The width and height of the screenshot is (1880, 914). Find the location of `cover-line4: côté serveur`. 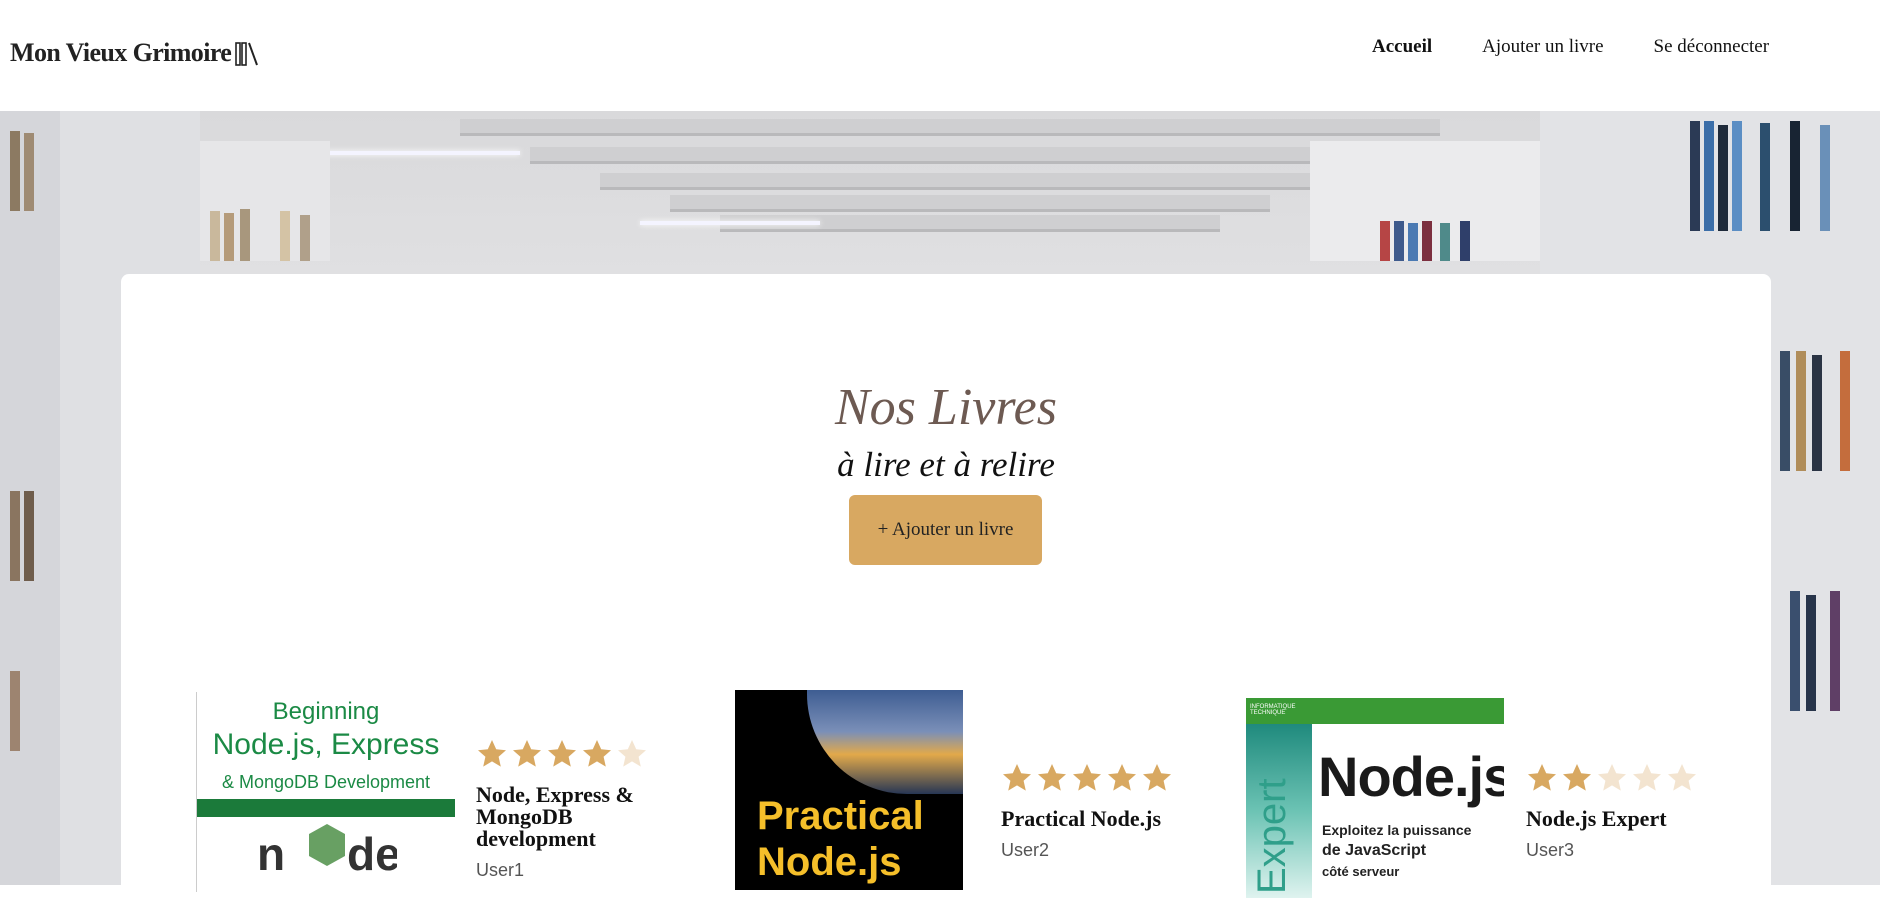

cover-line4: côté serveur is located at coordinates (1361, 871).